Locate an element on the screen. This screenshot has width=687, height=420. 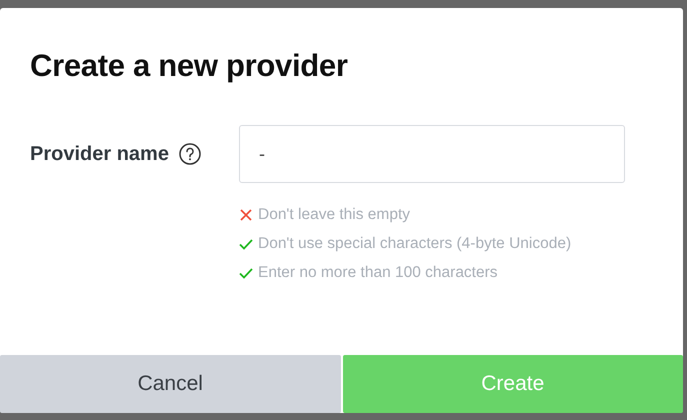
validation-rule: Enter no more than 100 characters is located at coordinates (378, 273).